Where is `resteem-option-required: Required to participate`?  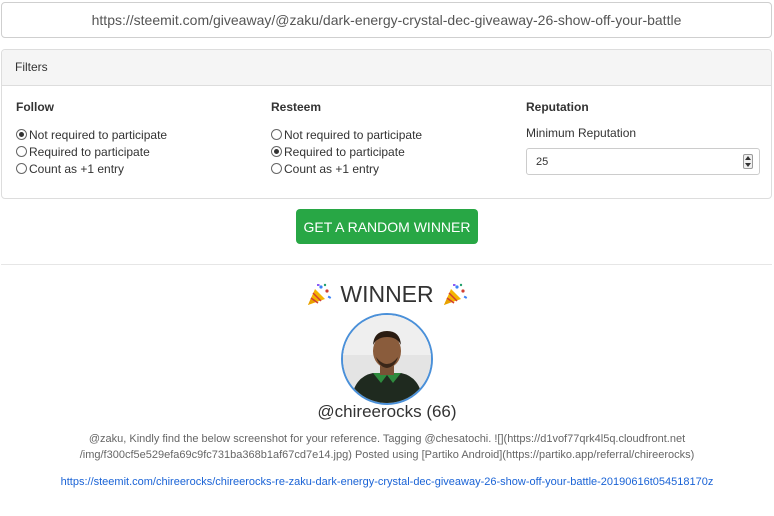
resteem-option-required: Required to participate is located at coordinates (346, 151).